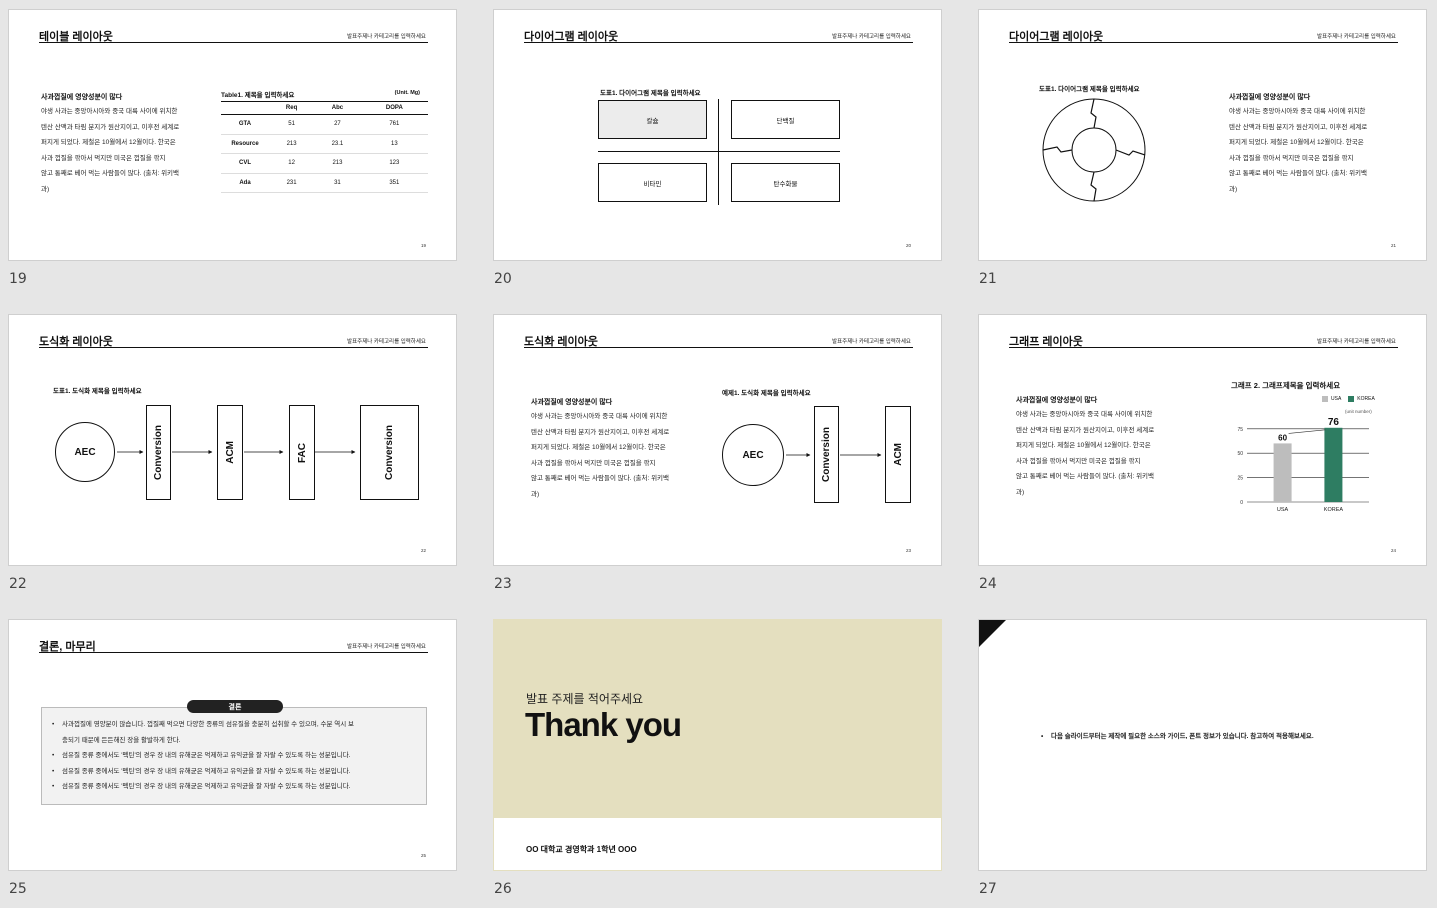  What do you see at coordinates (292, 144) in the screenshot?
I see `table-cell: 213` at bounding box center [292, 144].